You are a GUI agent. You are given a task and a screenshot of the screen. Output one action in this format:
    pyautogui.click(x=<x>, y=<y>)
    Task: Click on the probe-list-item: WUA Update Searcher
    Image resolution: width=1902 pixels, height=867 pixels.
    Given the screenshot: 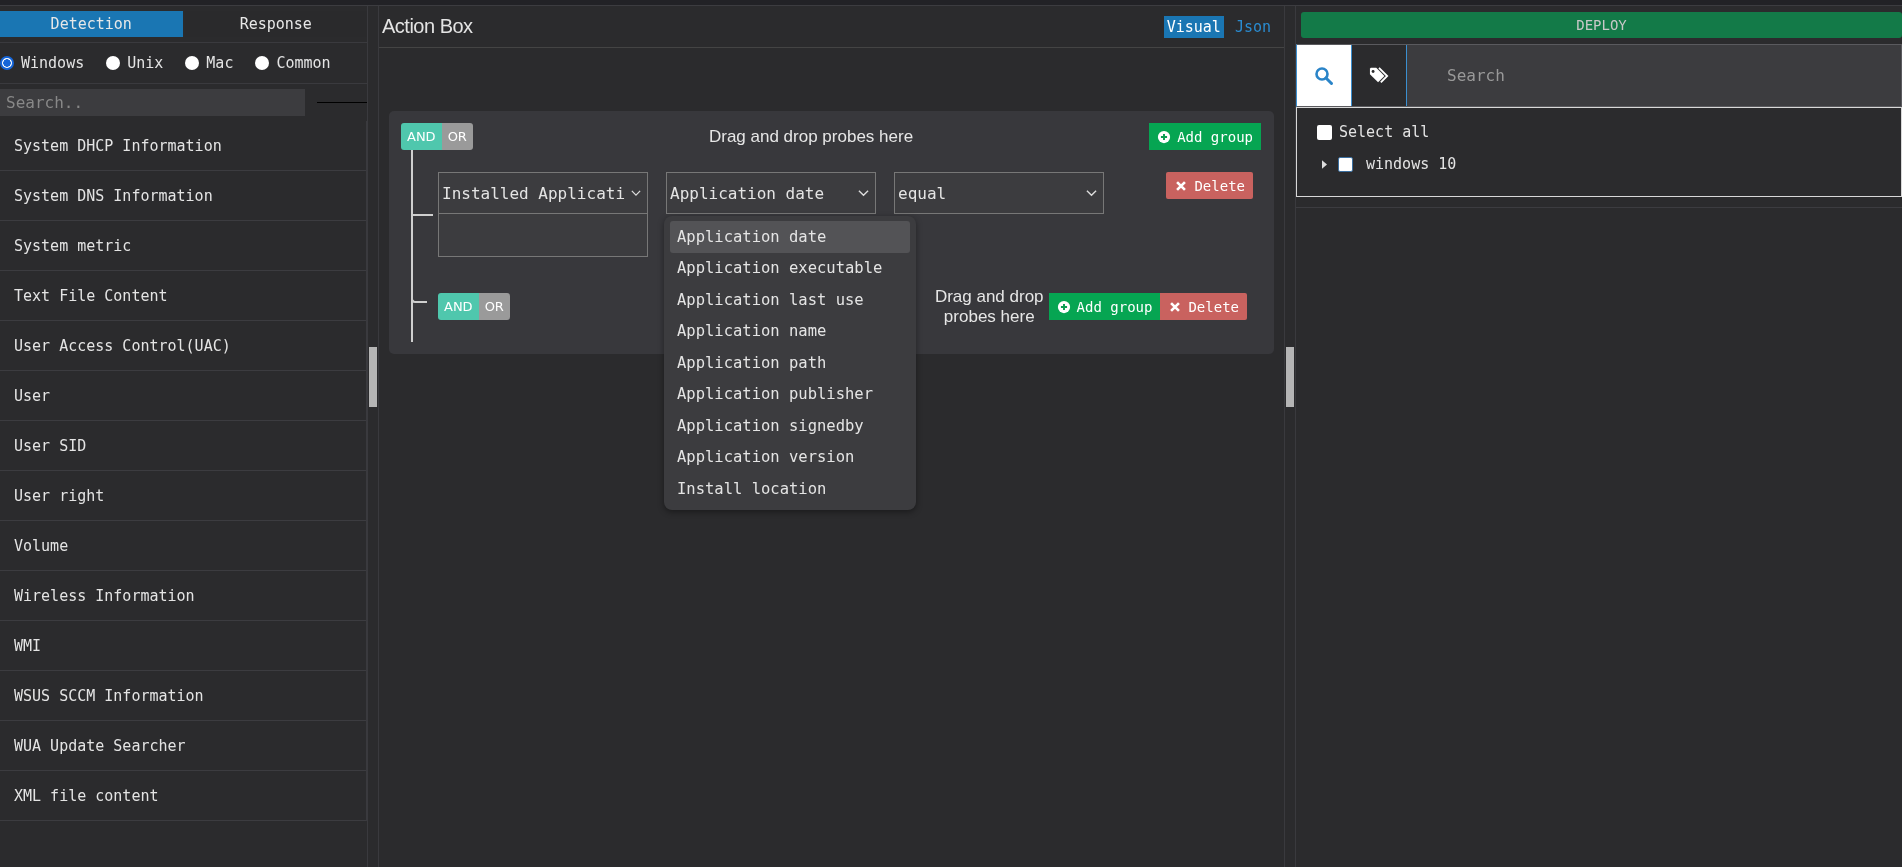 What is the action you would take?
    pyautogui.click(x=183, y=746)
    